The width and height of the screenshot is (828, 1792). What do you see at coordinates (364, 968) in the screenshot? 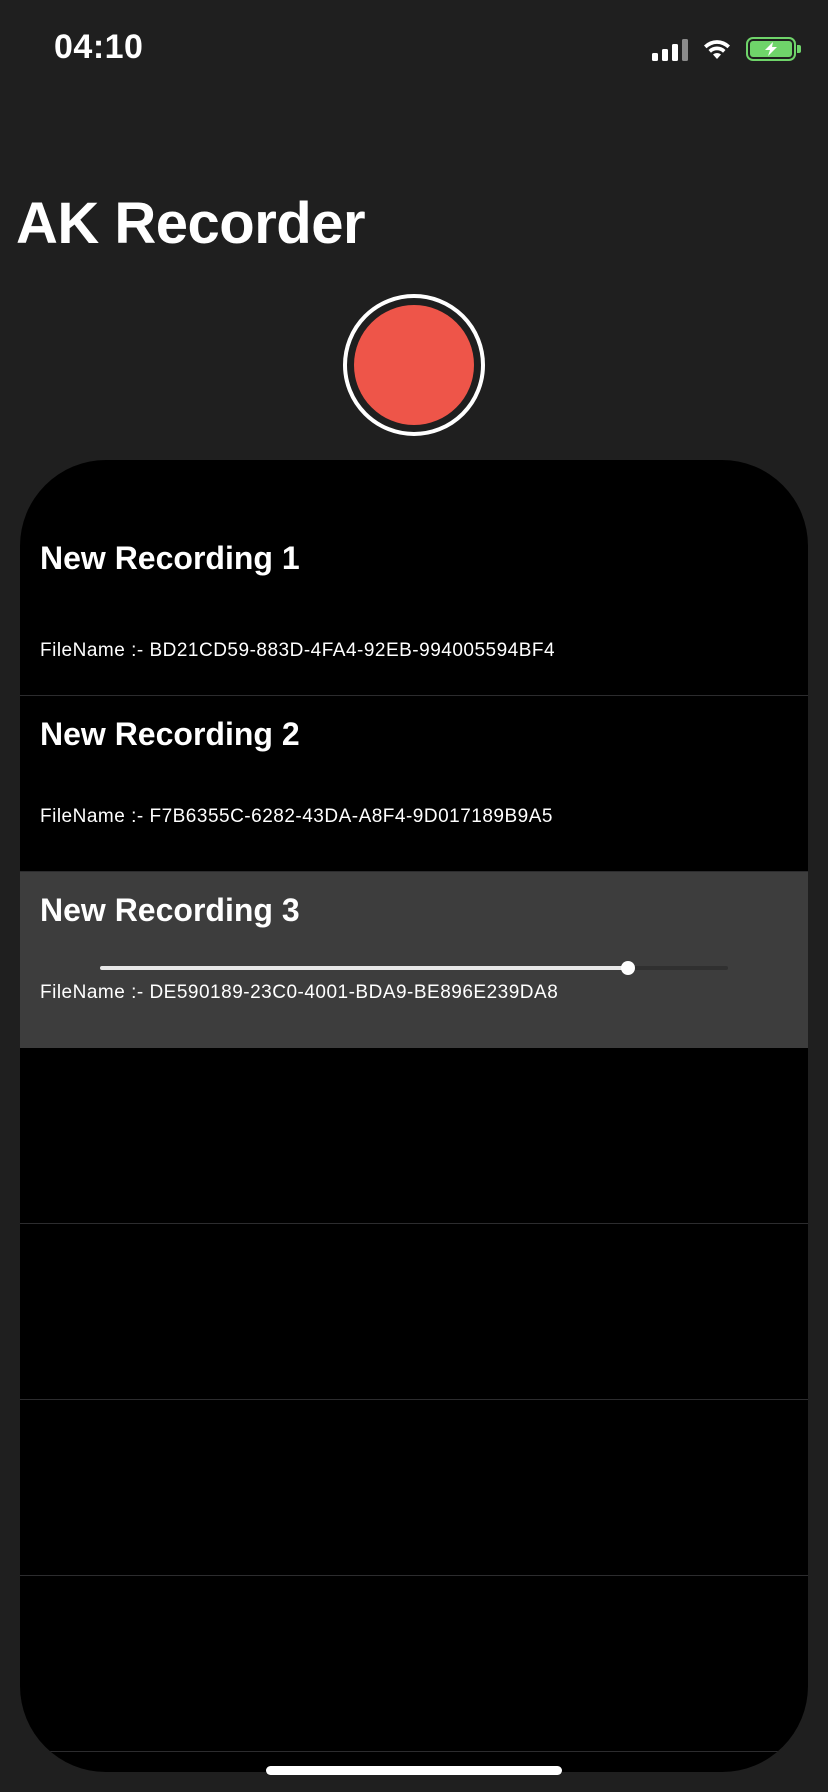
I see `slider-progress` at bounding box center [364, 968].